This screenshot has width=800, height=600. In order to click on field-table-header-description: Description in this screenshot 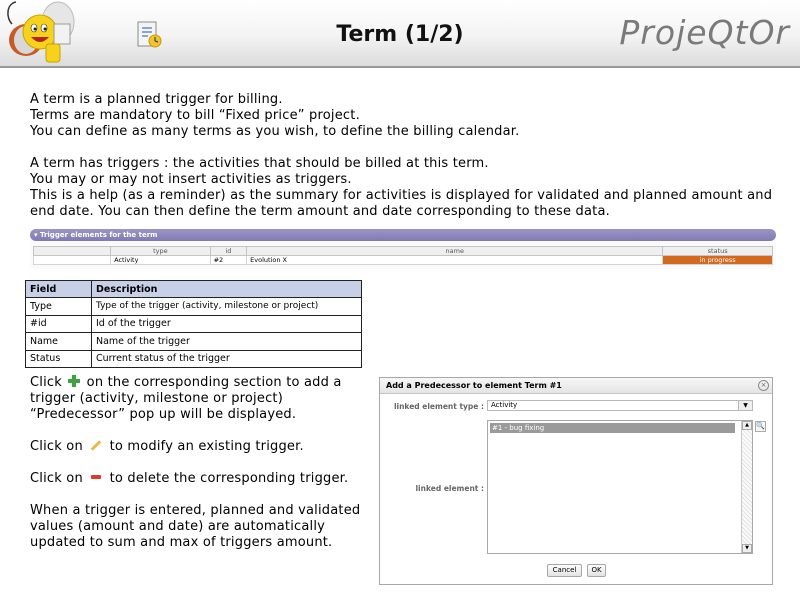, I will do `click(226, 289)`.